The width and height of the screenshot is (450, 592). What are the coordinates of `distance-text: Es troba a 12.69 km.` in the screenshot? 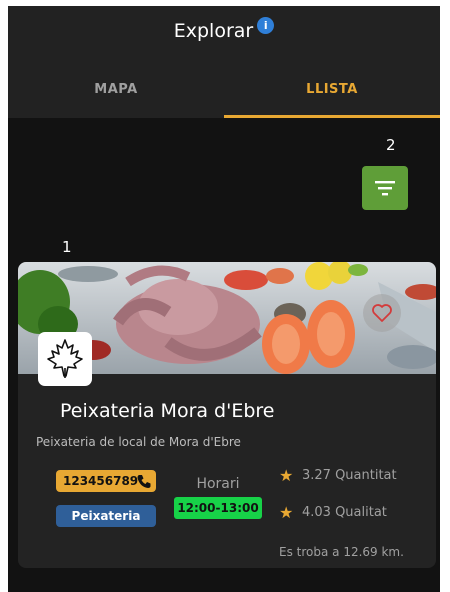 It's located at (341, 552).